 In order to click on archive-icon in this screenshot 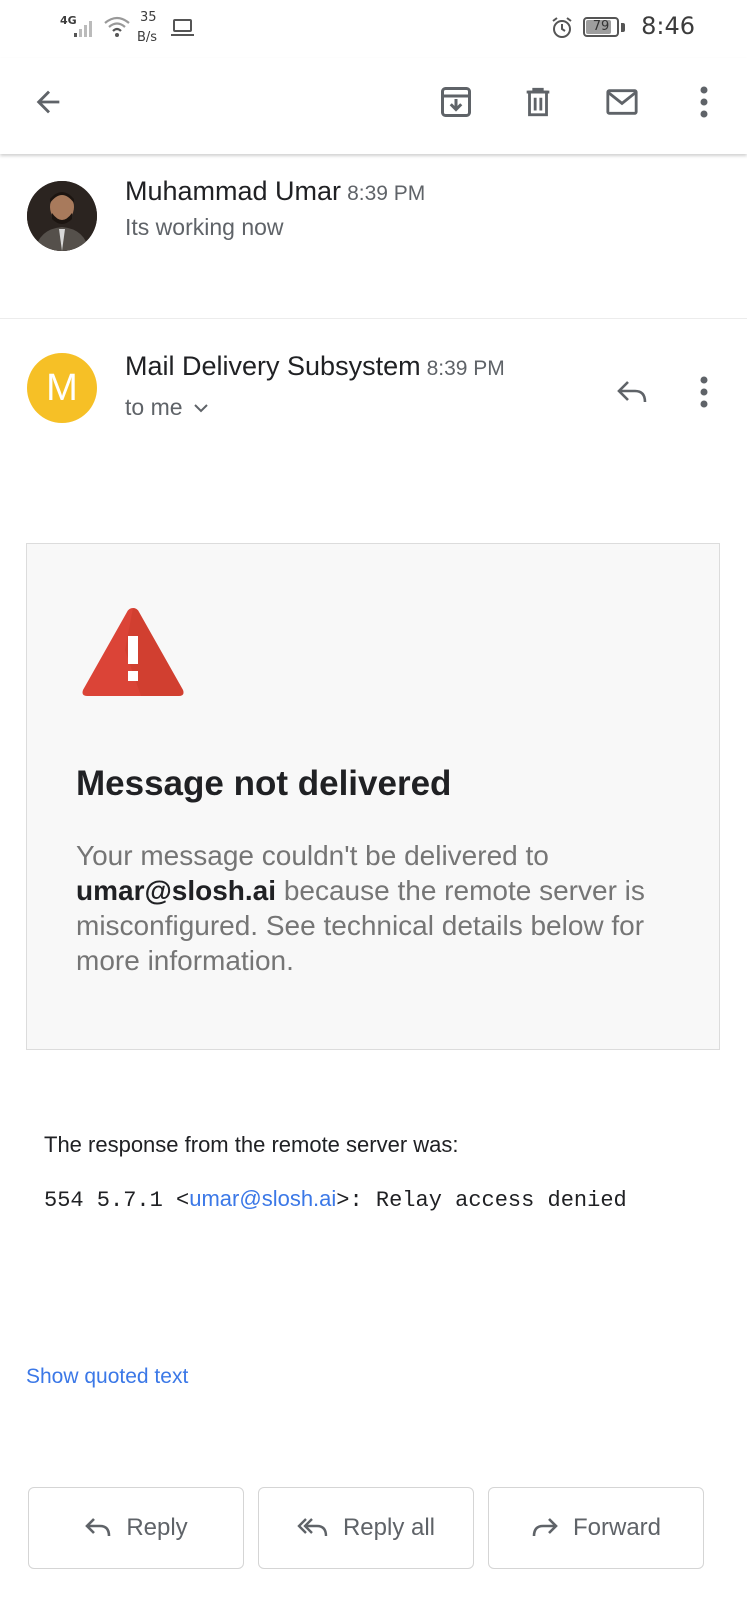, I will do `click(456, 102)`.